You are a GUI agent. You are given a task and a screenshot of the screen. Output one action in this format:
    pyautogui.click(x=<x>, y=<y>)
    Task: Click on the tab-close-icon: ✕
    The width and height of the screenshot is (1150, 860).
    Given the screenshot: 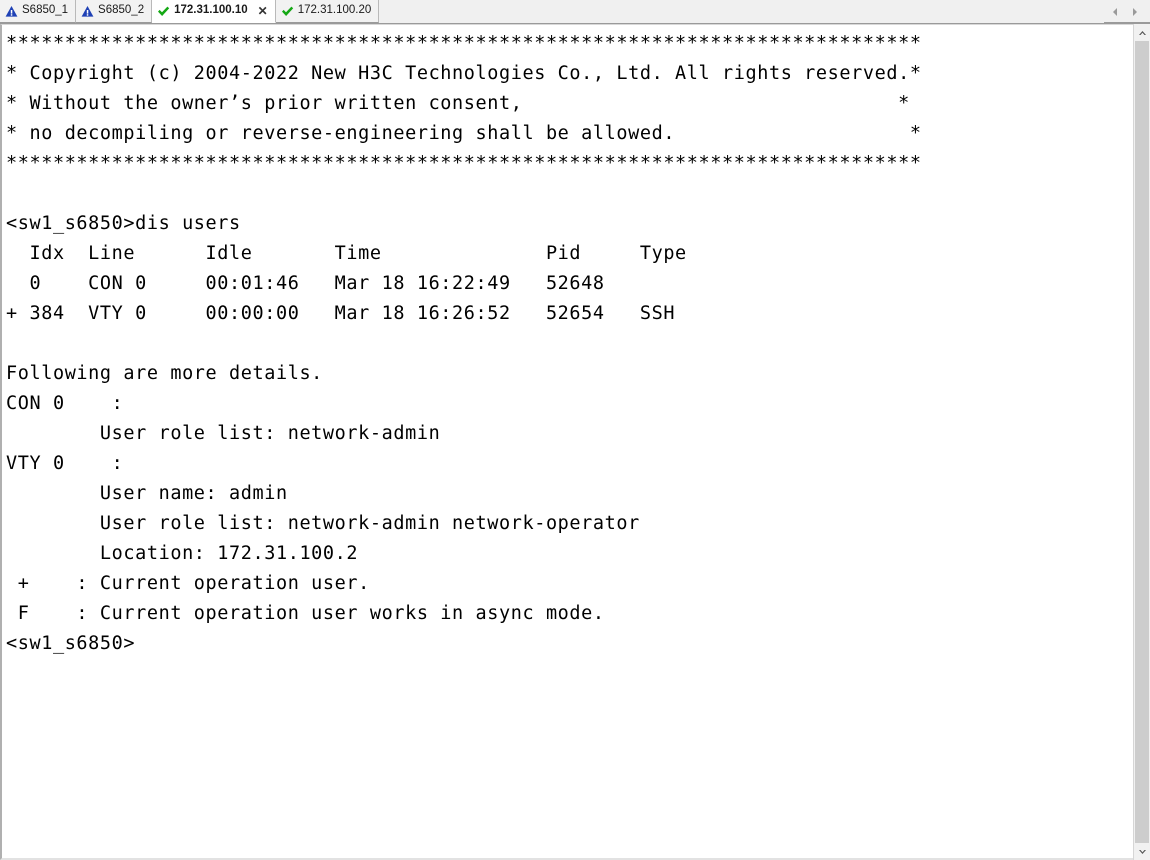 What is the action you would take?
    pyautogui.click(x=263, y=11)
    